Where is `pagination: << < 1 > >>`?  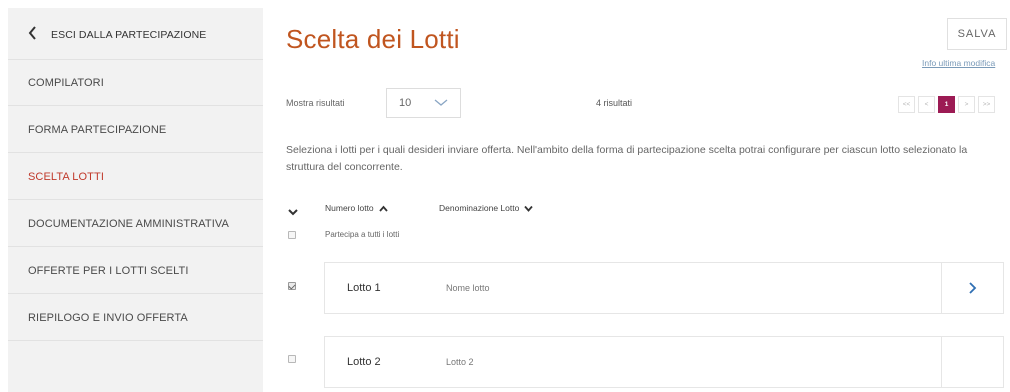 pagination: << < 1 > >> is located at coordinates (946, 104).